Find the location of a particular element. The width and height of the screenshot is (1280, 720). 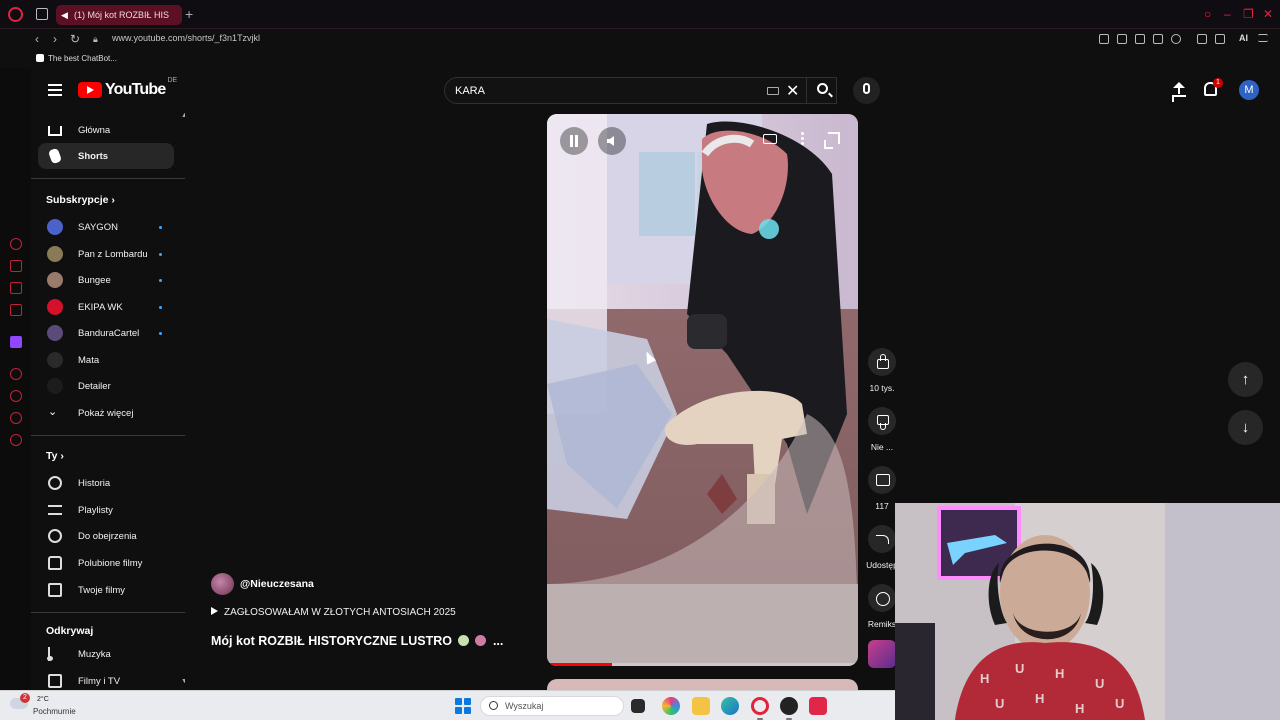

sidebar-item-liked: Polubione filmy is located at coordinates (106, 563).